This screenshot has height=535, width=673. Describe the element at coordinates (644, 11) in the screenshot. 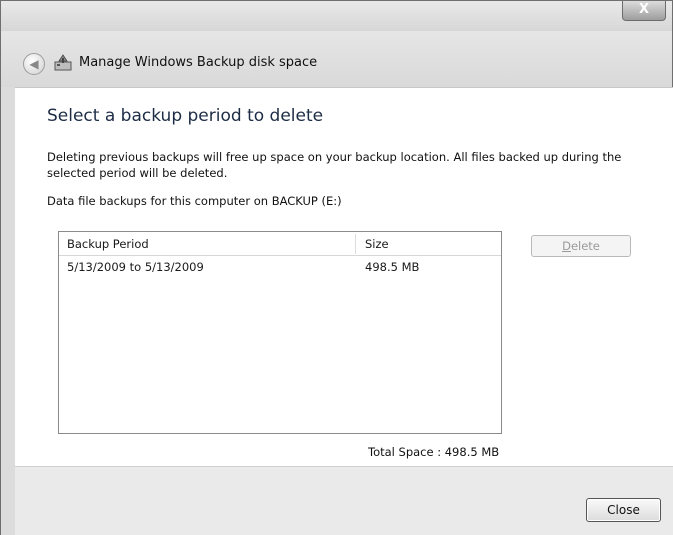

I see `close-window-button: X` at that location.